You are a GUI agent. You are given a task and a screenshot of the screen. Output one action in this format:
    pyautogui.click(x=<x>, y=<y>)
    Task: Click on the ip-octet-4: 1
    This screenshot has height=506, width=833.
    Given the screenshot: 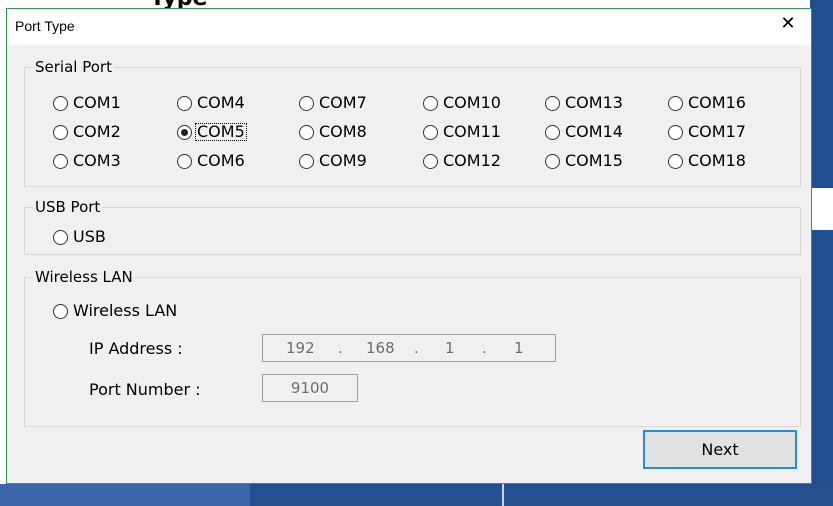 What is the action you would take?
    pyautogui.click(x=519, y=348)
    